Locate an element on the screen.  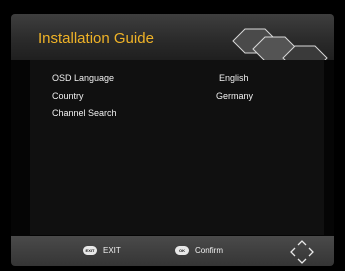
navigation-arrows-icon is located at coordinates (302, 252).